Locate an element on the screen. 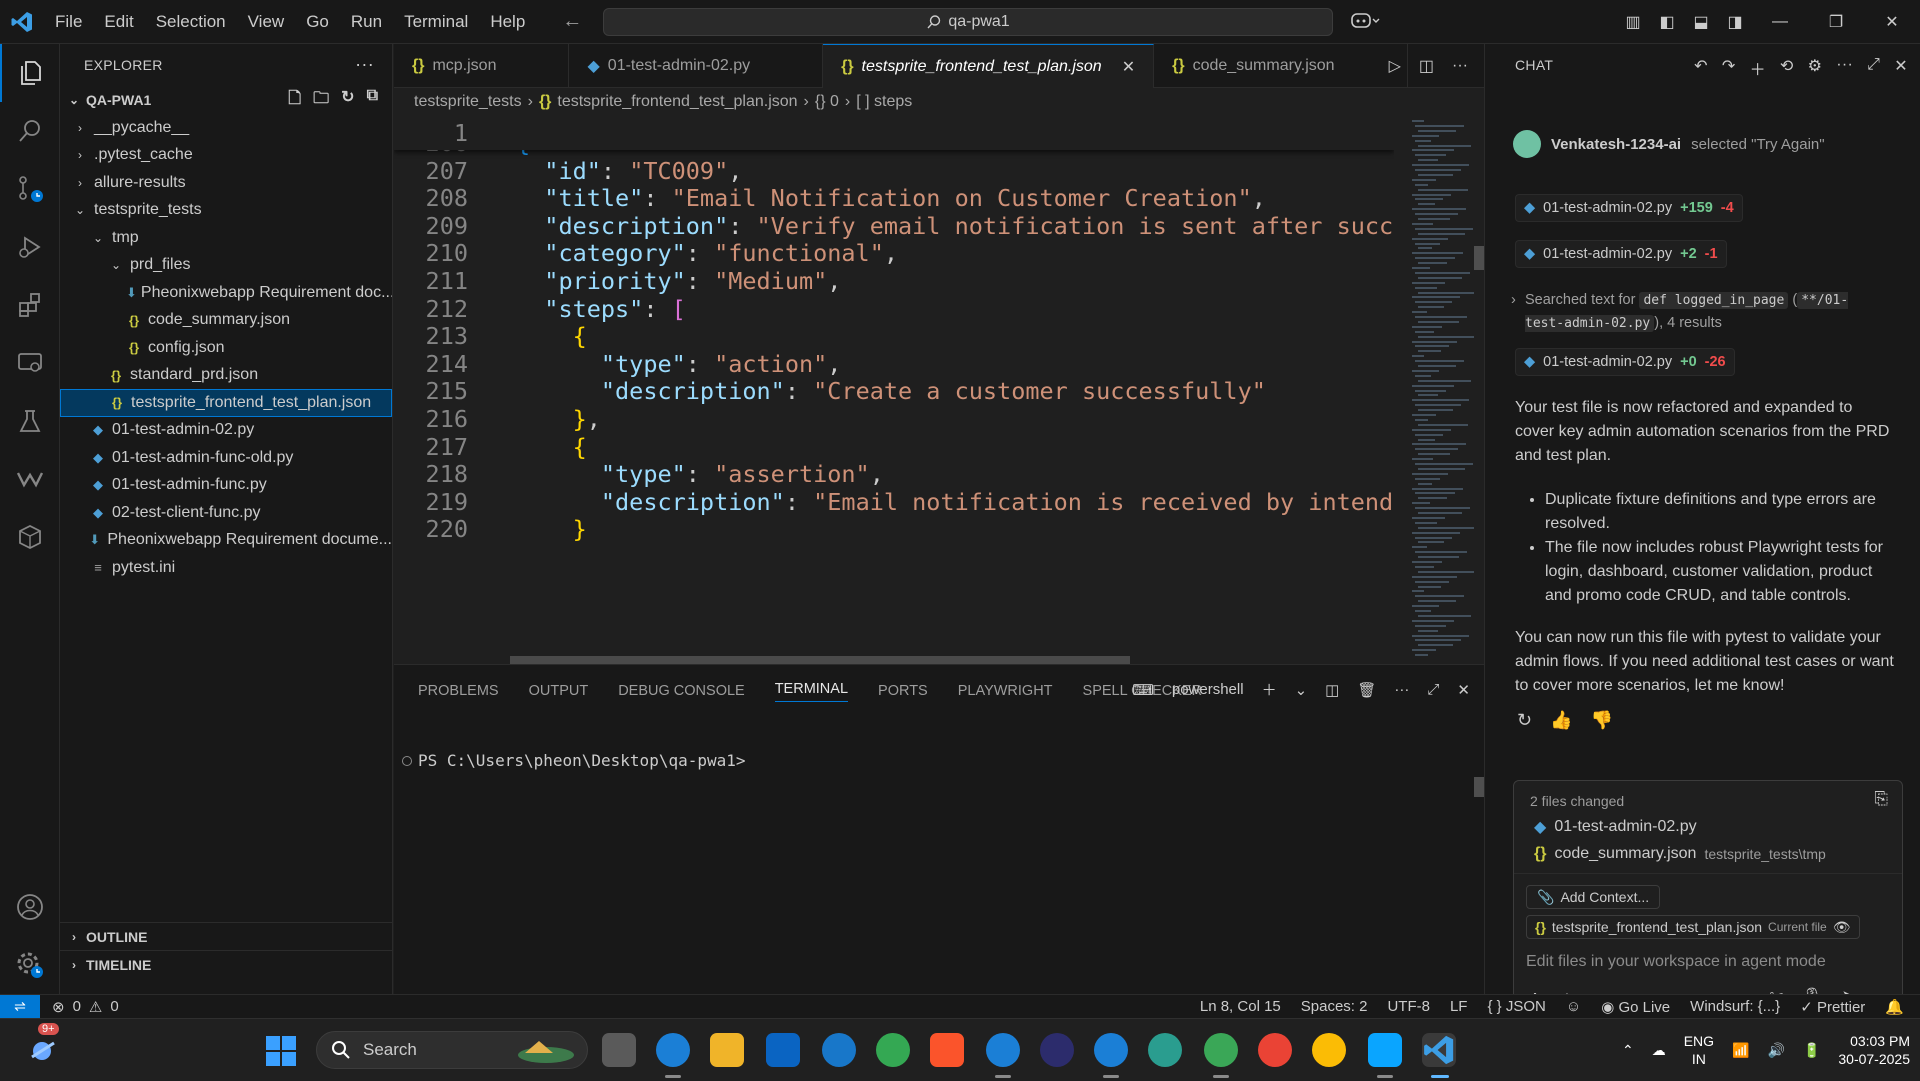 Image resolution: width=1920 pixels, height=1081 pixels. edge-profile-6-icon is located at coordinates (1221, 1050).